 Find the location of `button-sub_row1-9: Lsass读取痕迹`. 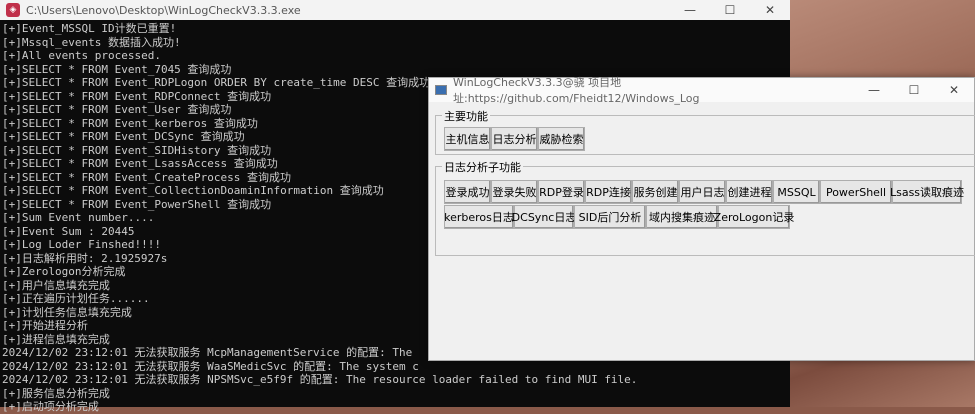

button-sub_row1-9: Lsass读取痕迹 is located at coordinates (927, 192).